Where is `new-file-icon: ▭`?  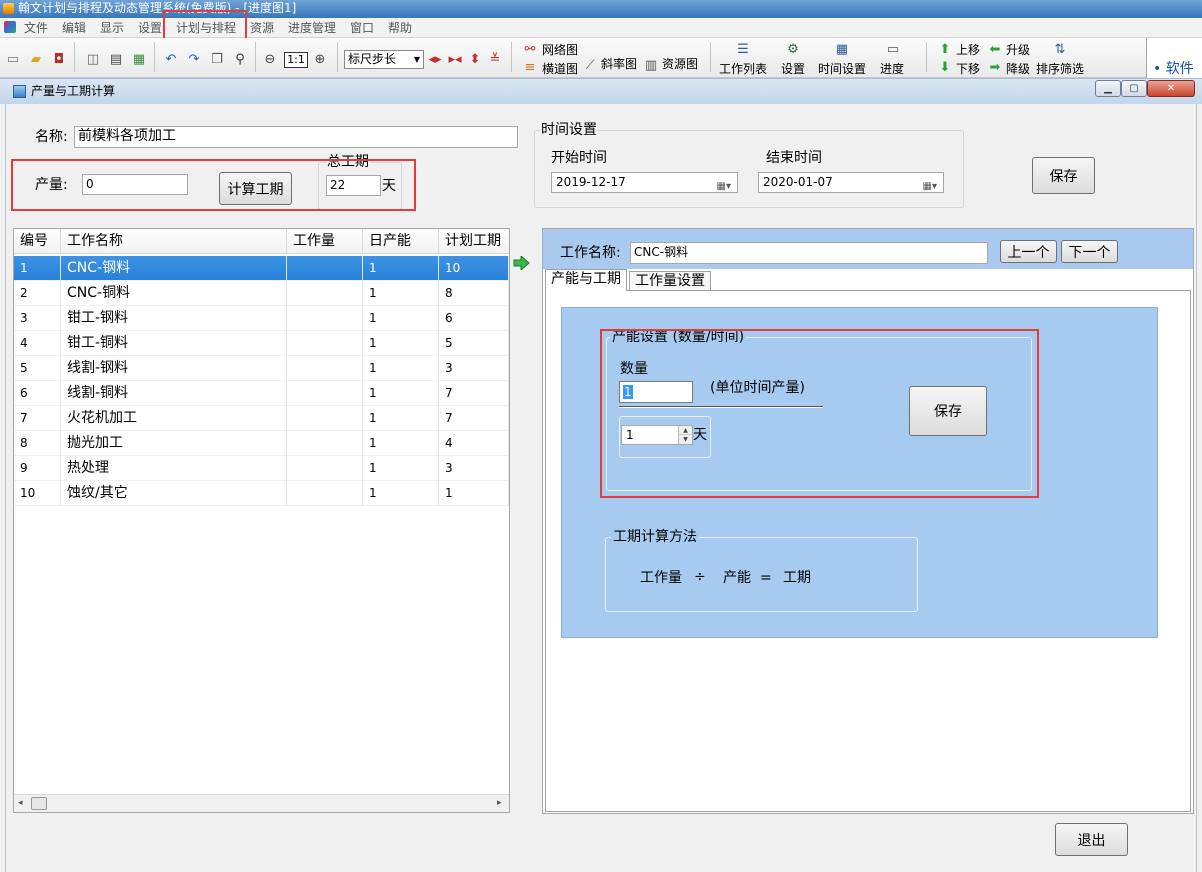
new-file-icon: ▭ is located at coordinates (13, 60).